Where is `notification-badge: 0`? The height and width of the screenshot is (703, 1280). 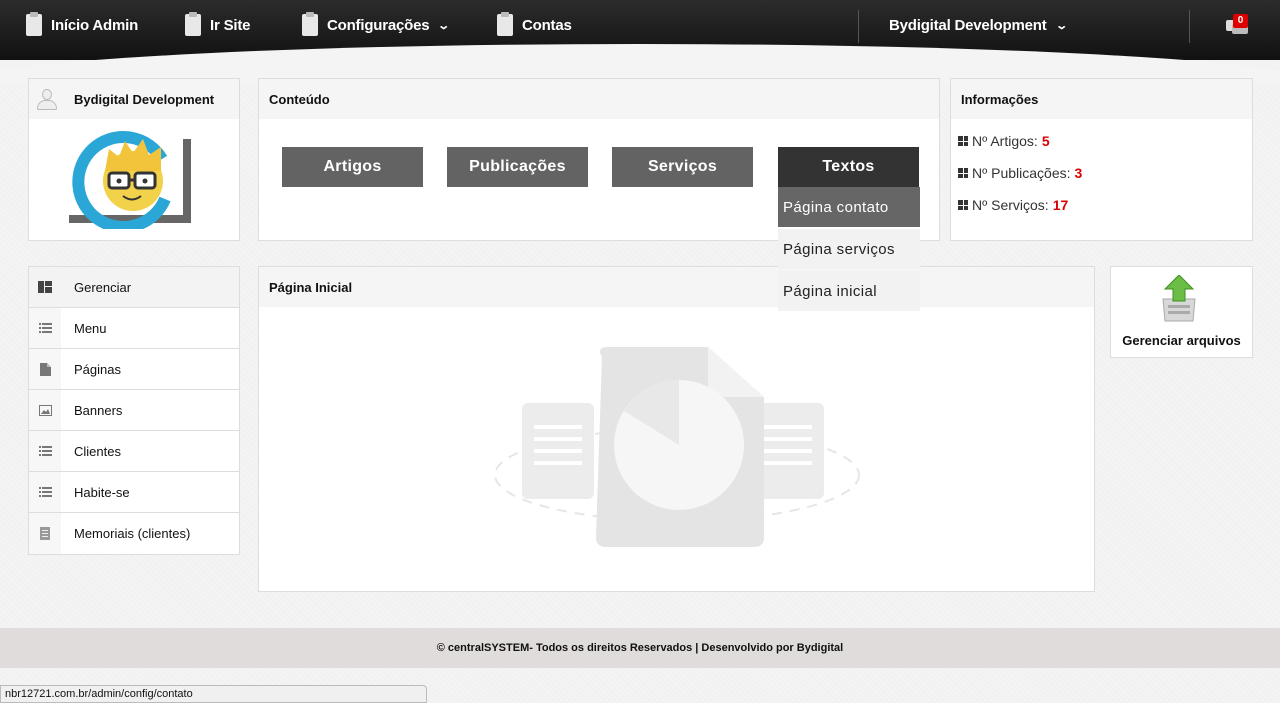 notification-badge: 0 is located at coordinates (1240, 21).